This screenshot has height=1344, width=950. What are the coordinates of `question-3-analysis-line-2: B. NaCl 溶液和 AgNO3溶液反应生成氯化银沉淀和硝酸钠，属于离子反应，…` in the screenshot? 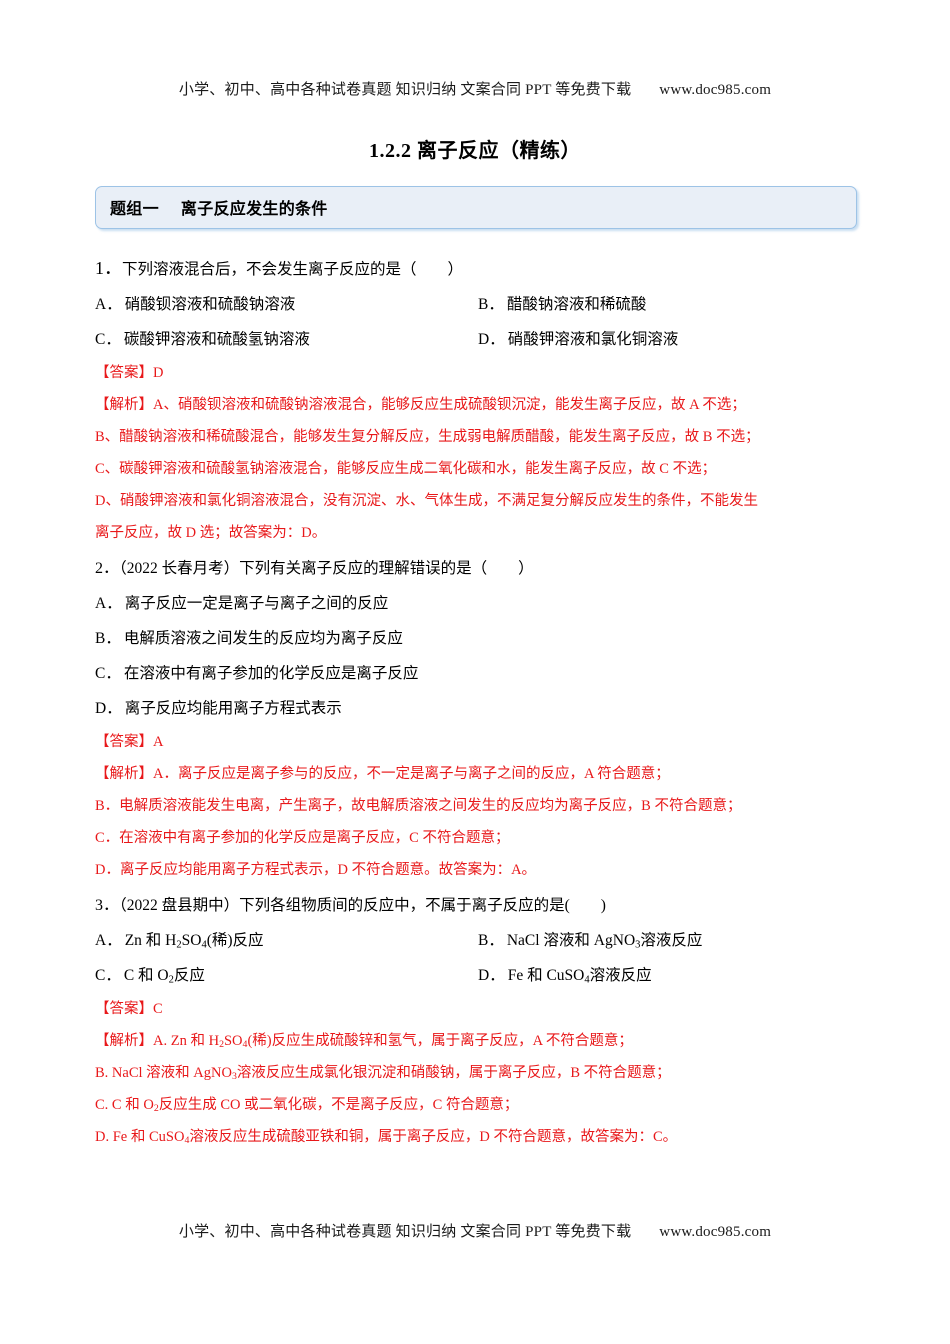 It's located at (476, 1073).